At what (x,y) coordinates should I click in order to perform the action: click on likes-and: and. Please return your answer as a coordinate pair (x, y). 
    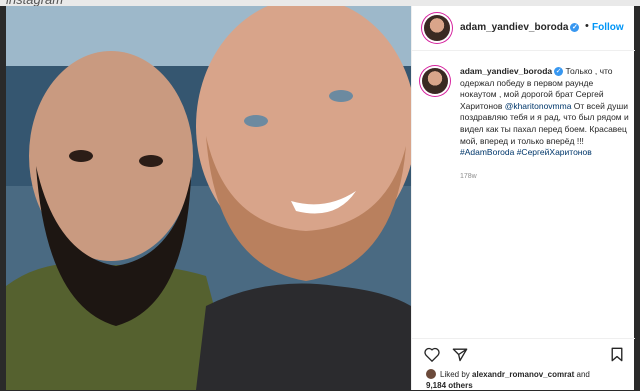
    Looking at the image, I should click on (582, 374).